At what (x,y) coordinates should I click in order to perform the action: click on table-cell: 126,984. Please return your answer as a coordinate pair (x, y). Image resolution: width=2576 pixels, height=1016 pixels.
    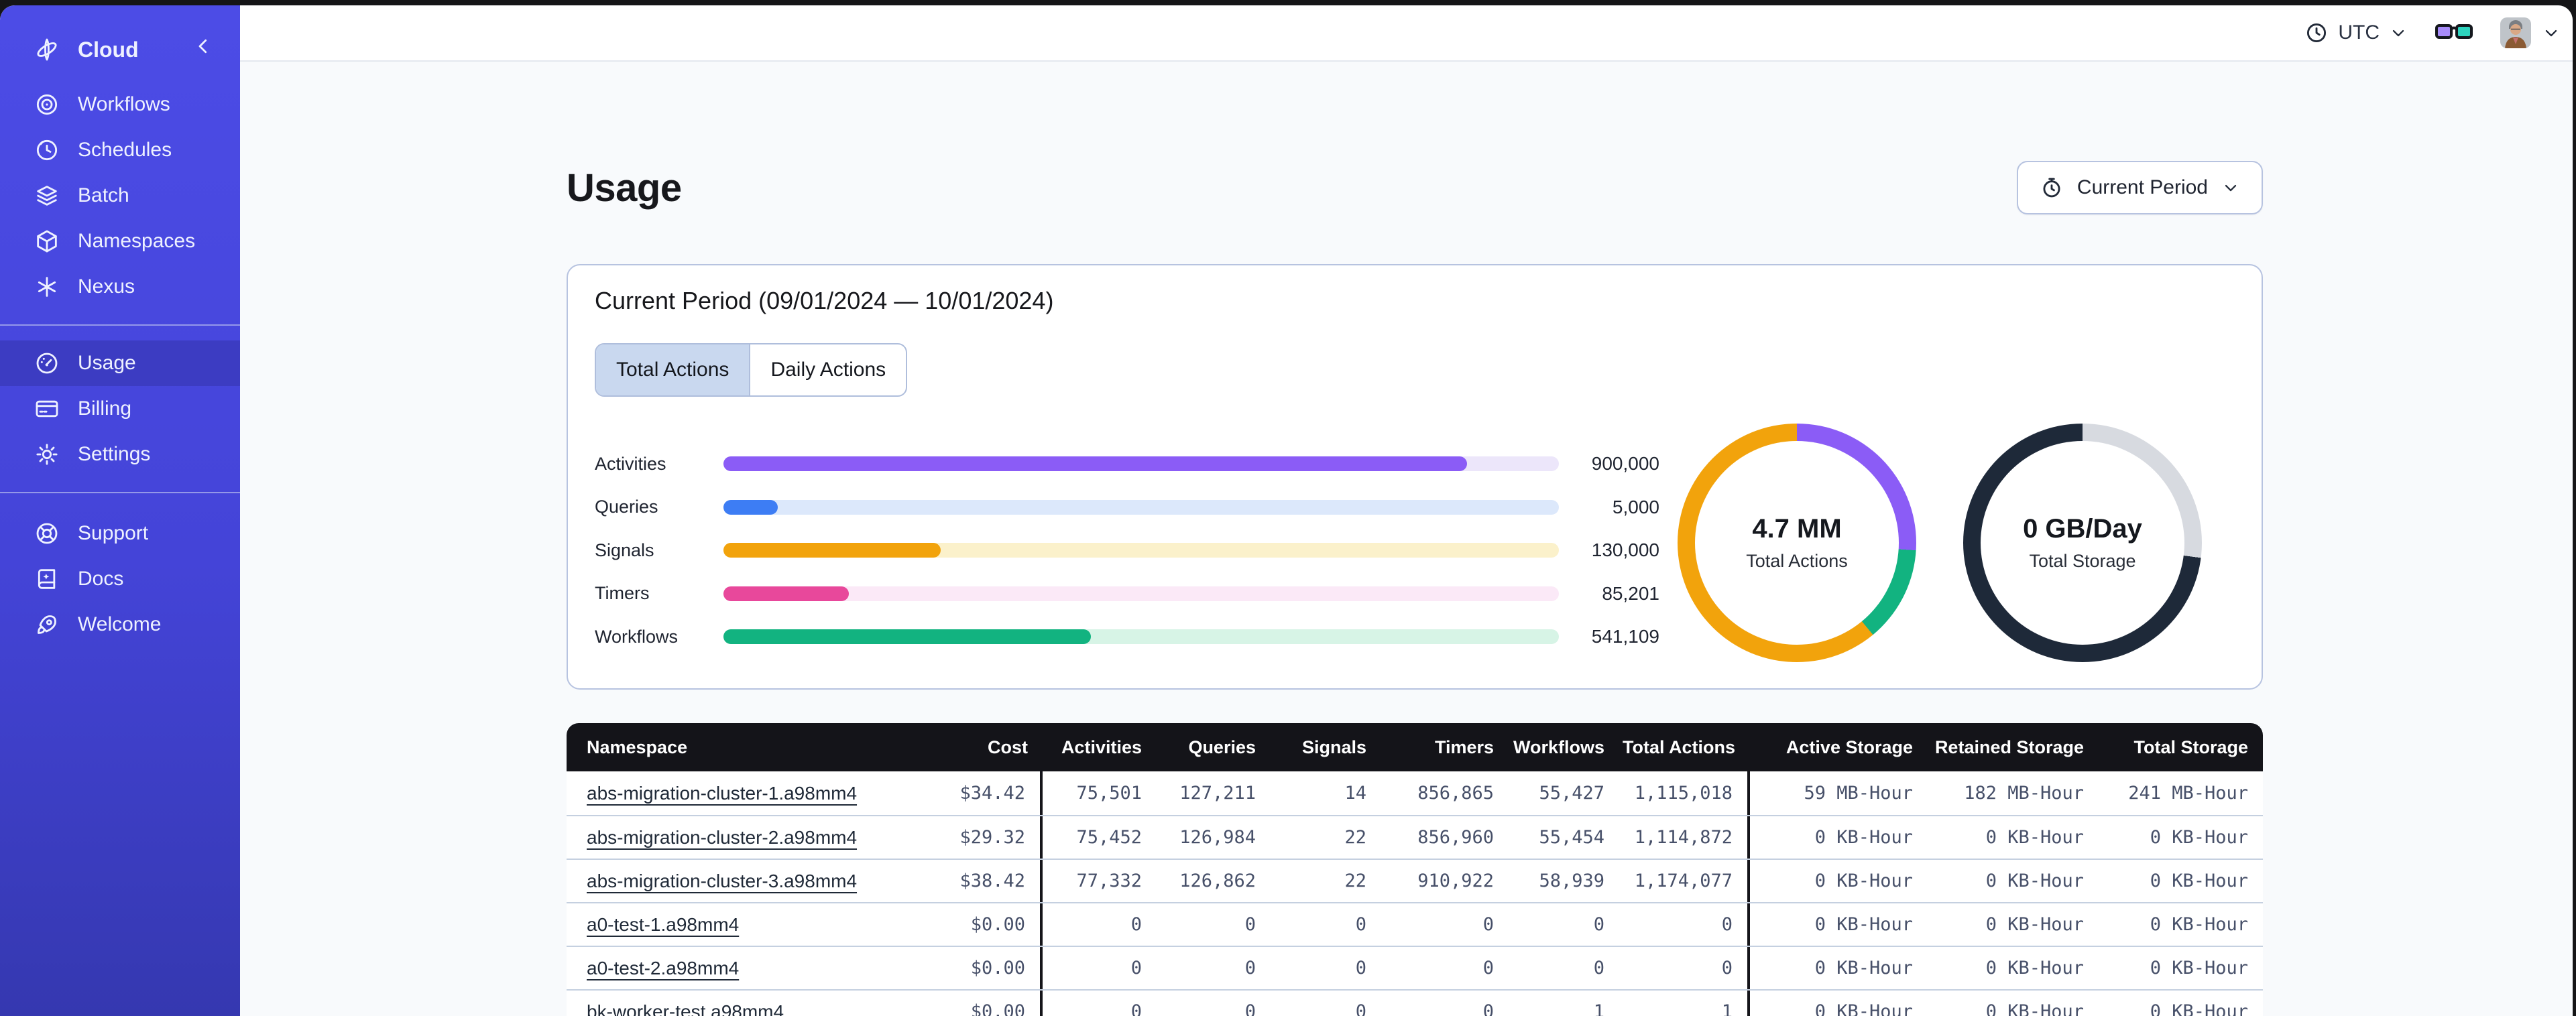
    Looking at the image, I should click on (1217, 837).